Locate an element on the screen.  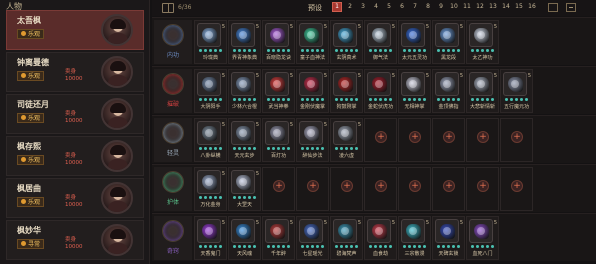
skill-card: 5 碧海梵声 is located at coordinates (346, 238).